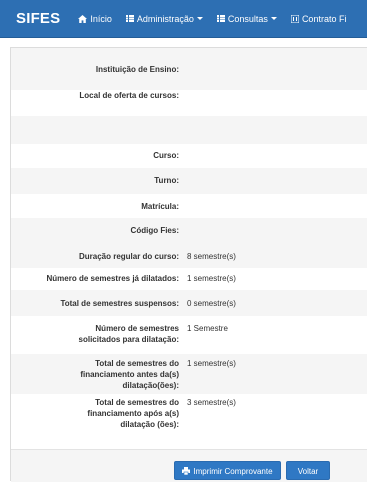 This screenshot has height=482, width=367. What do you see at coordinates (166, 155) in the screenshot?
I see `field-label: Curso:` at bounding box center [166, 155].